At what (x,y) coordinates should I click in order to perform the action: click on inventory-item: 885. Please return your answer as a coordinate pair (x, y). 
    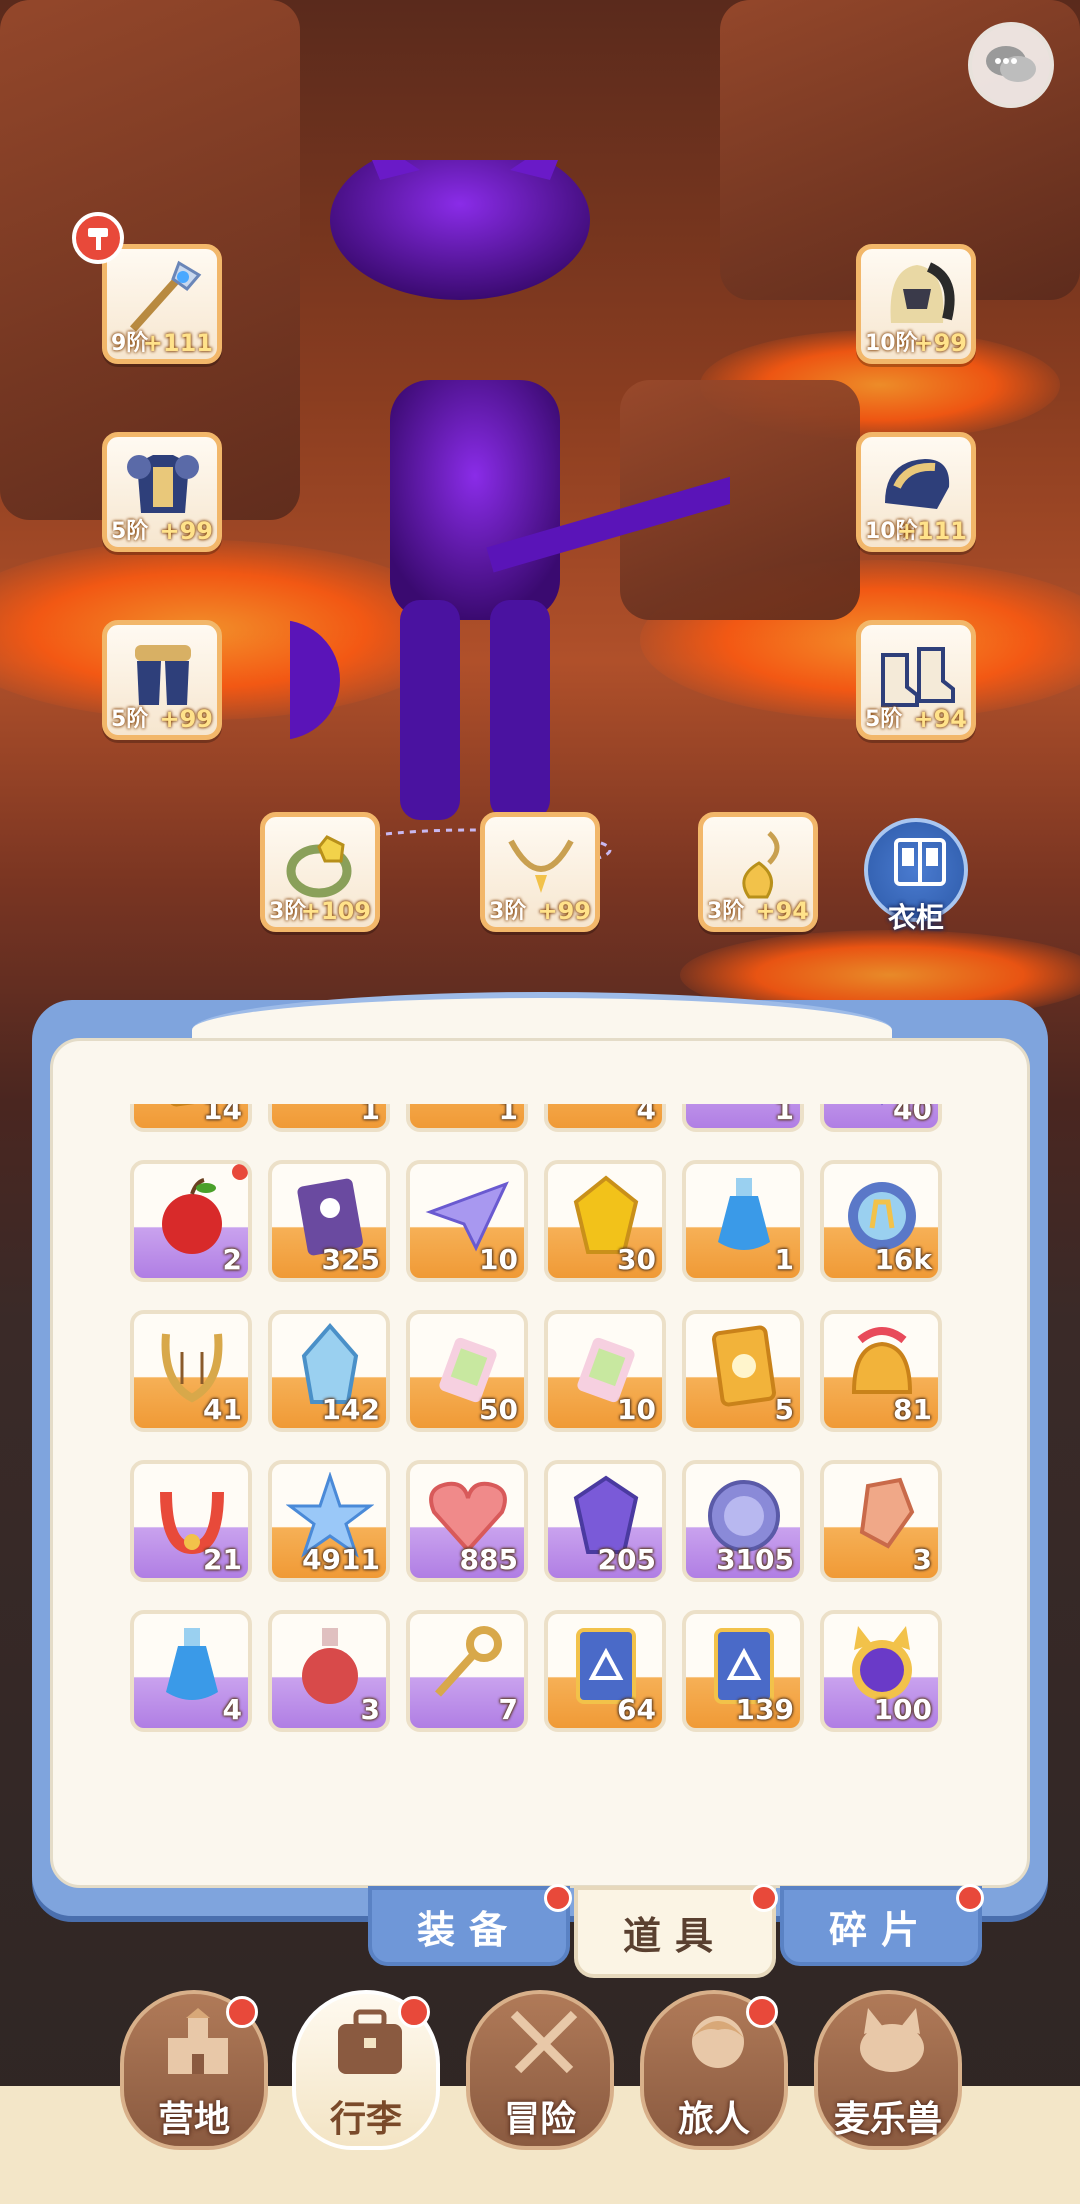
    Looking at the image, I should click on (467, 1521).